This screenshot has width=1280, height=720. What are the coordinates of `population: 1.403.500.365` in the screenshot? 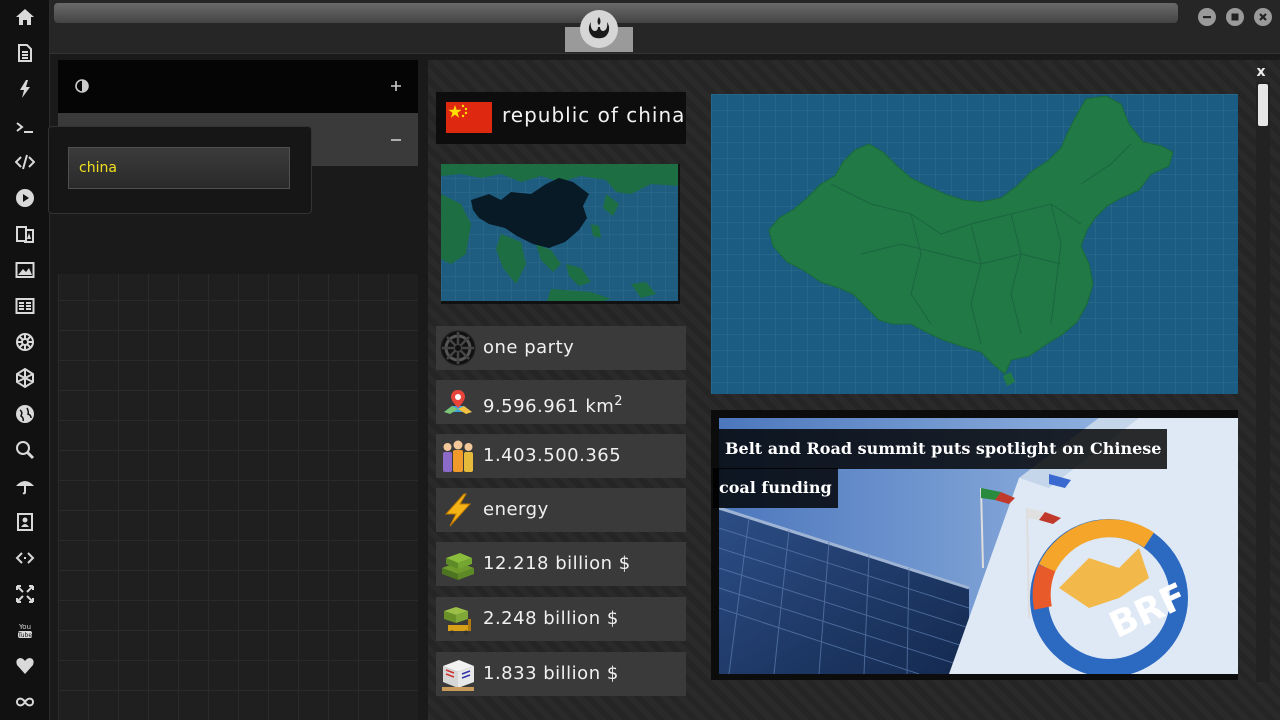 It's located at (552, 455).